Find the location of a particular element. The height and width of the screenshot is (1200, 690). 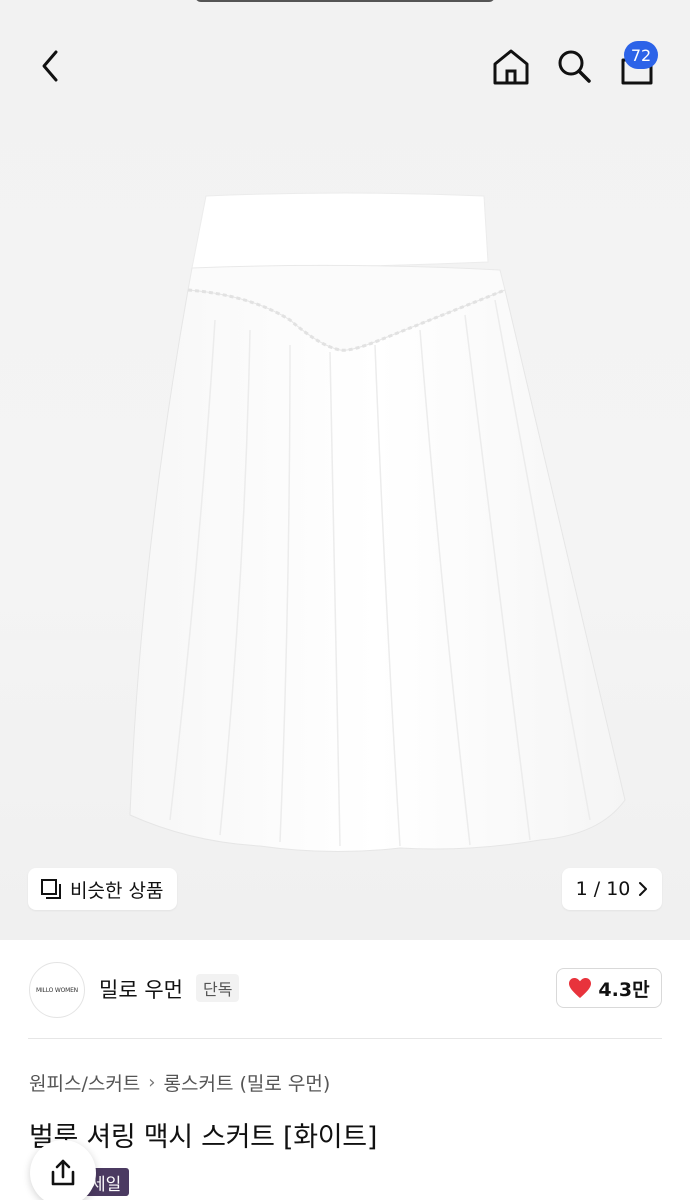

search-icon is located at coordinates (574, 66).